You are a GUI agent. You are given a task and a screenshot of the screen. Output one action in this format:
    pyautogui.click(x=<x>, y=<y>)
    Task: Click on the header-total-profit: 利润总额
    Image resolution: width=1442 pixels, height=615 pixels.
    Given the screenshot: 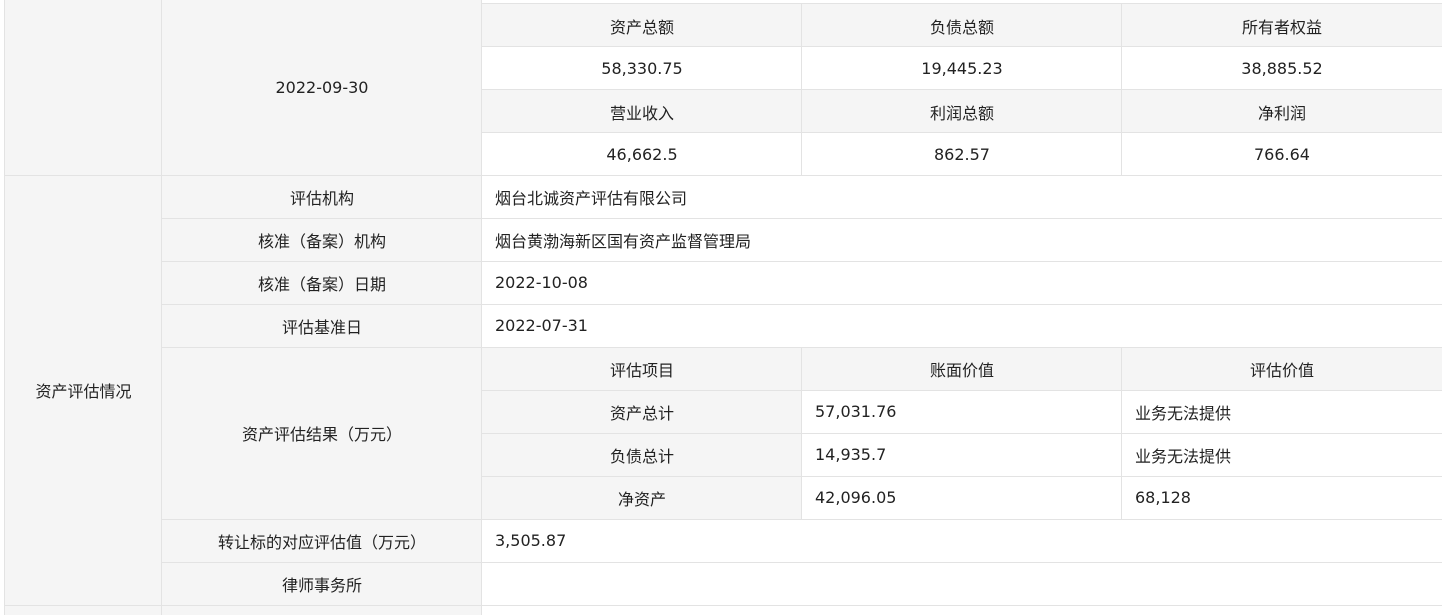 What is the action you would take?
    pyautogui.click(x=962, y=111)
    